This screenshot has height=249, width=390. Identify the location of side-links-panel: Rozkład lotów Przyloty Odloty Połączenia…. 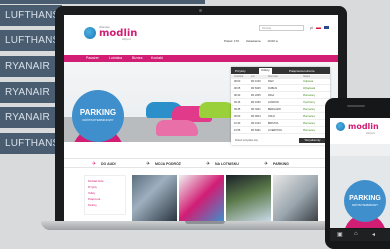
(105, 195).